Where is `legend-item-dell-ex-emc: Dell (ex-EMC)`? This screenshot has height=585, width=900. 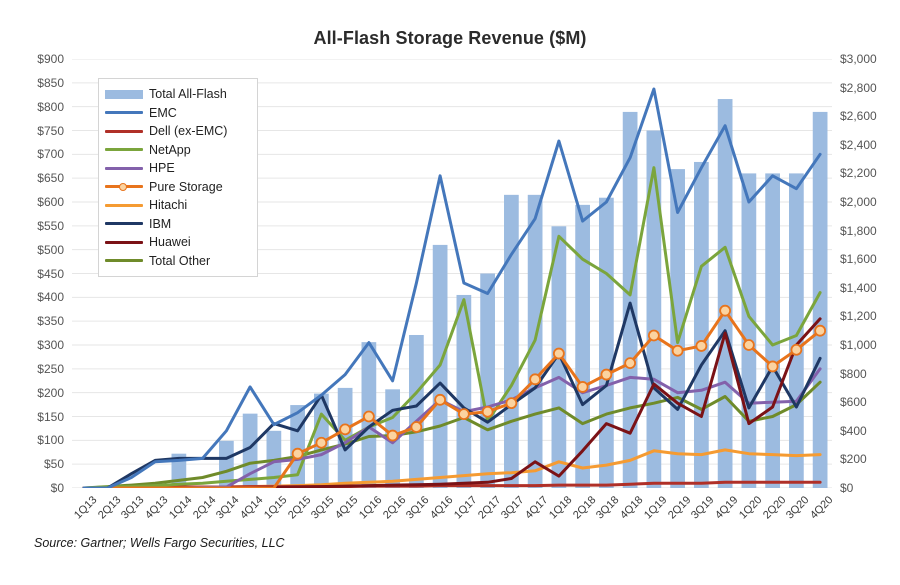
legend-item-dell-ex-emc: Dell (ex-EMC) is located at coordinates (177, 131).